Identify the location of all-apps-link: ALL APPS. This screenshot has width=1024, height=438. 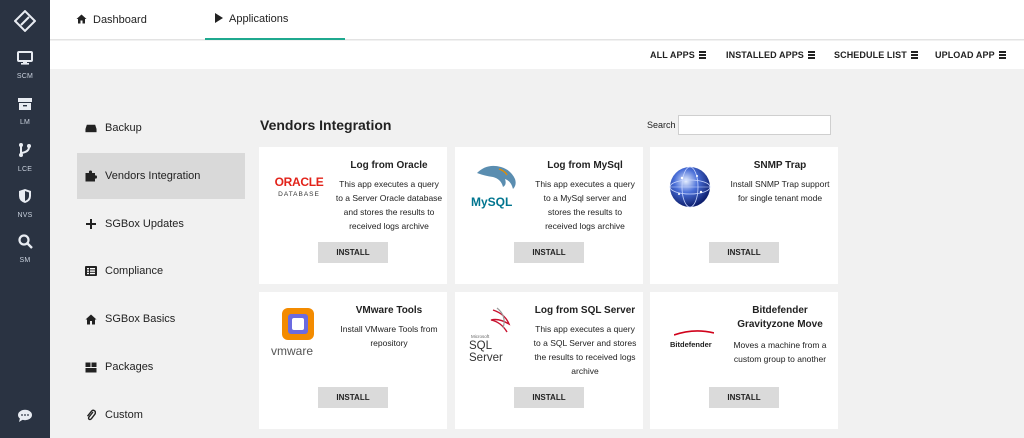
(678, 55).